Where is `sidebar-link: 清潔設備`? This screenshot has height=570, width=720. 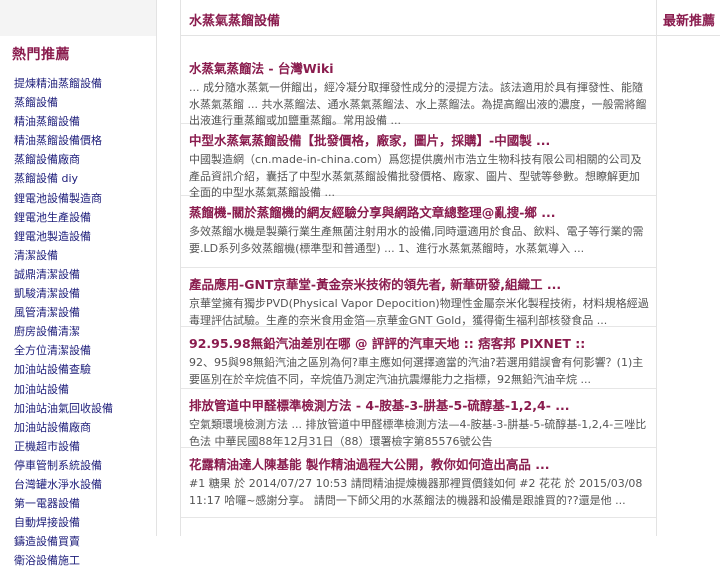 sidebar-link: 清潔設備 is located at coordinates (63, 255).